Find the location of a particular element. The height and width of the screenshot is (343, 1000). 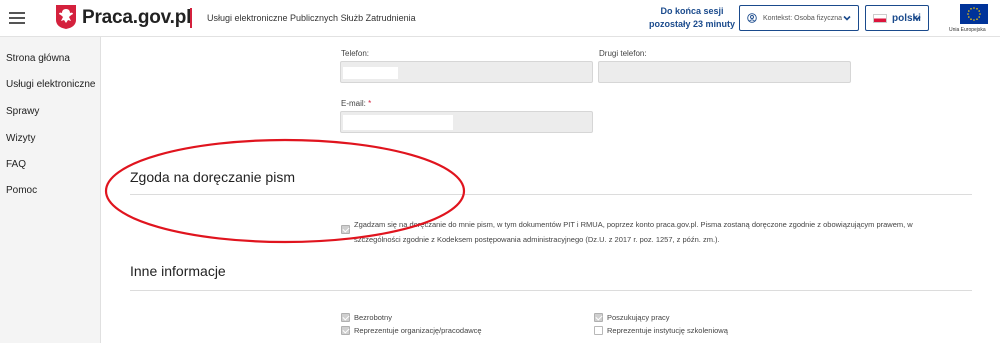

sidebar-item-e-services: Usługi elektroniczne is located at coordinates (51, 84).